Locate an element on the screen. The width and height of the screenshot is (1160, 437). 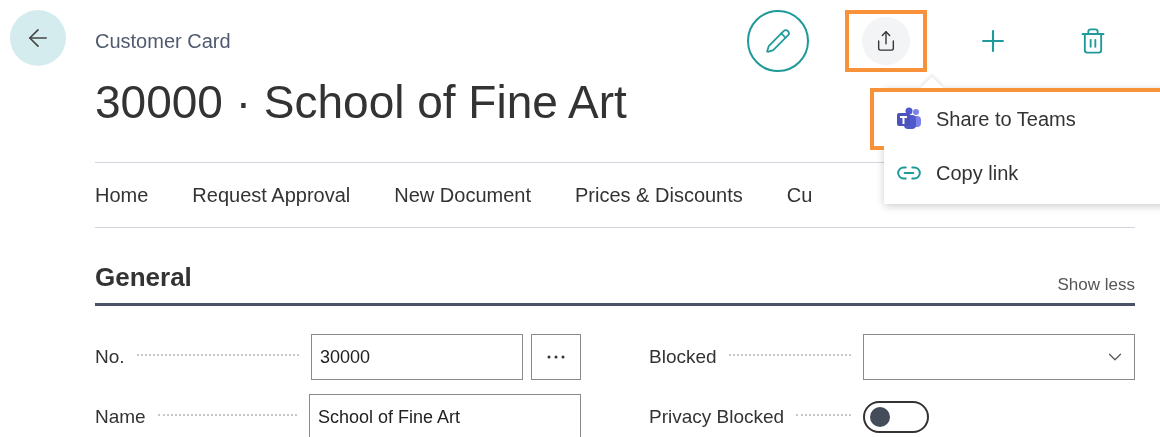
field-label: No. is located at coordinates (110, 357).